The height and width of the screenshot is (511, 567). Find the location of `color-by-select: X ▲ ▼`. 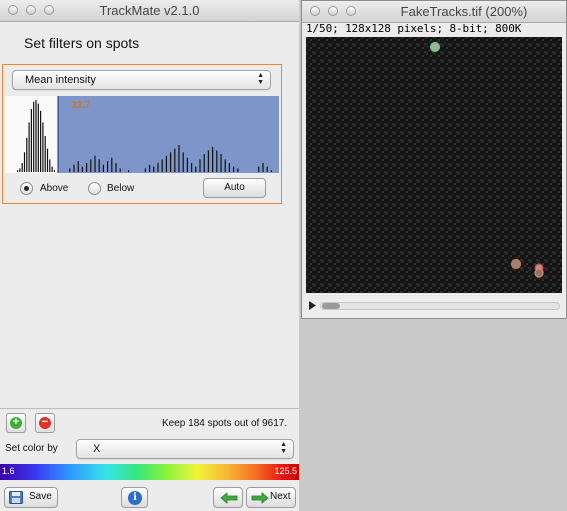

color-by-select: X ▲ ▼ is located at coordinates (185, 449).